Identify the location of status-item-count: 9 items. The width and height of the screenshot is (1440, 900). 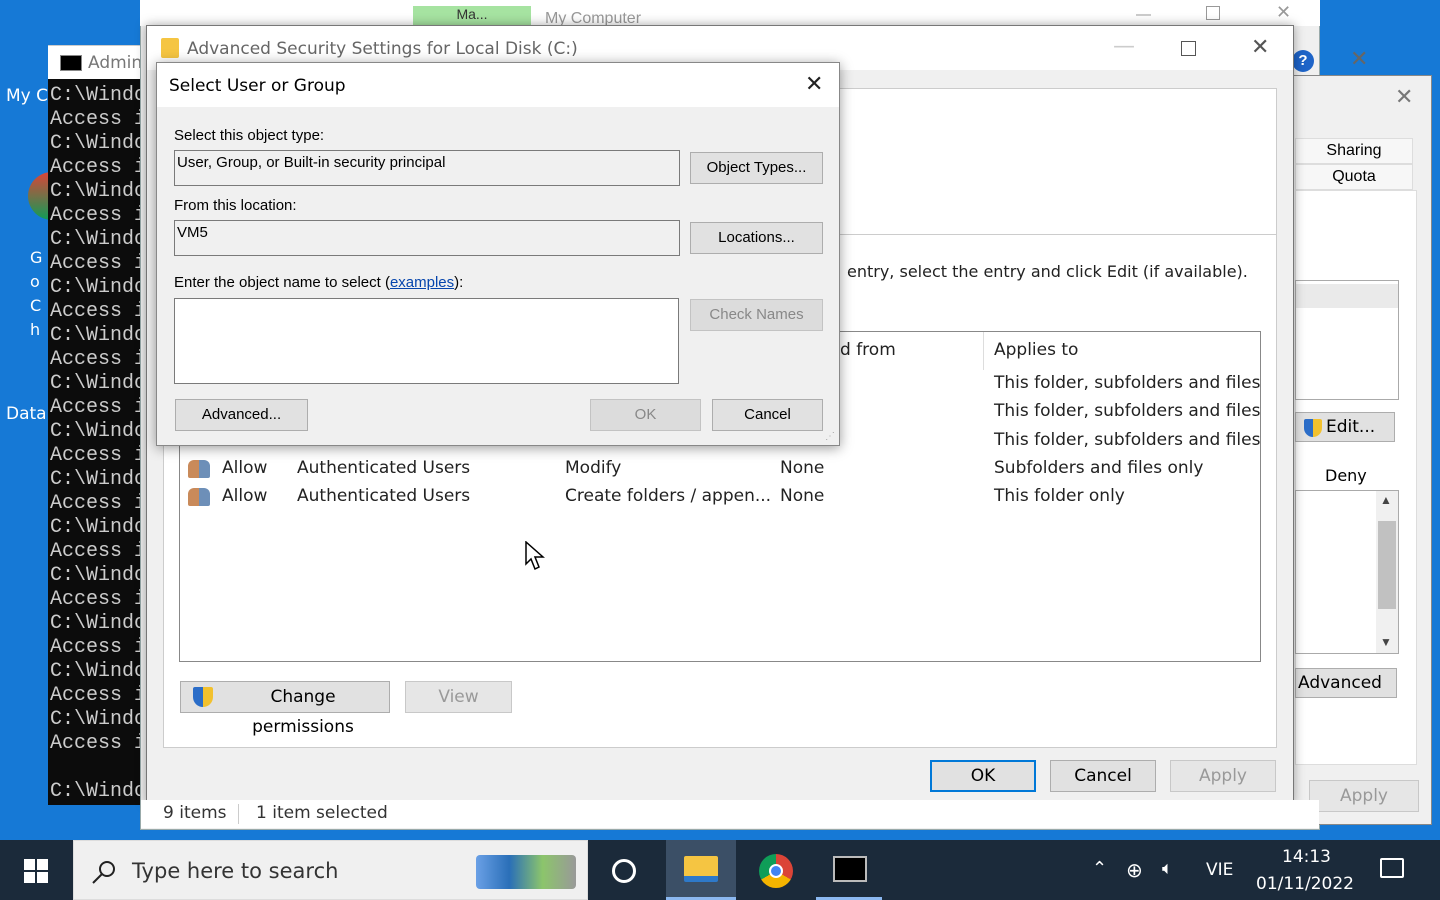
(195, 813).